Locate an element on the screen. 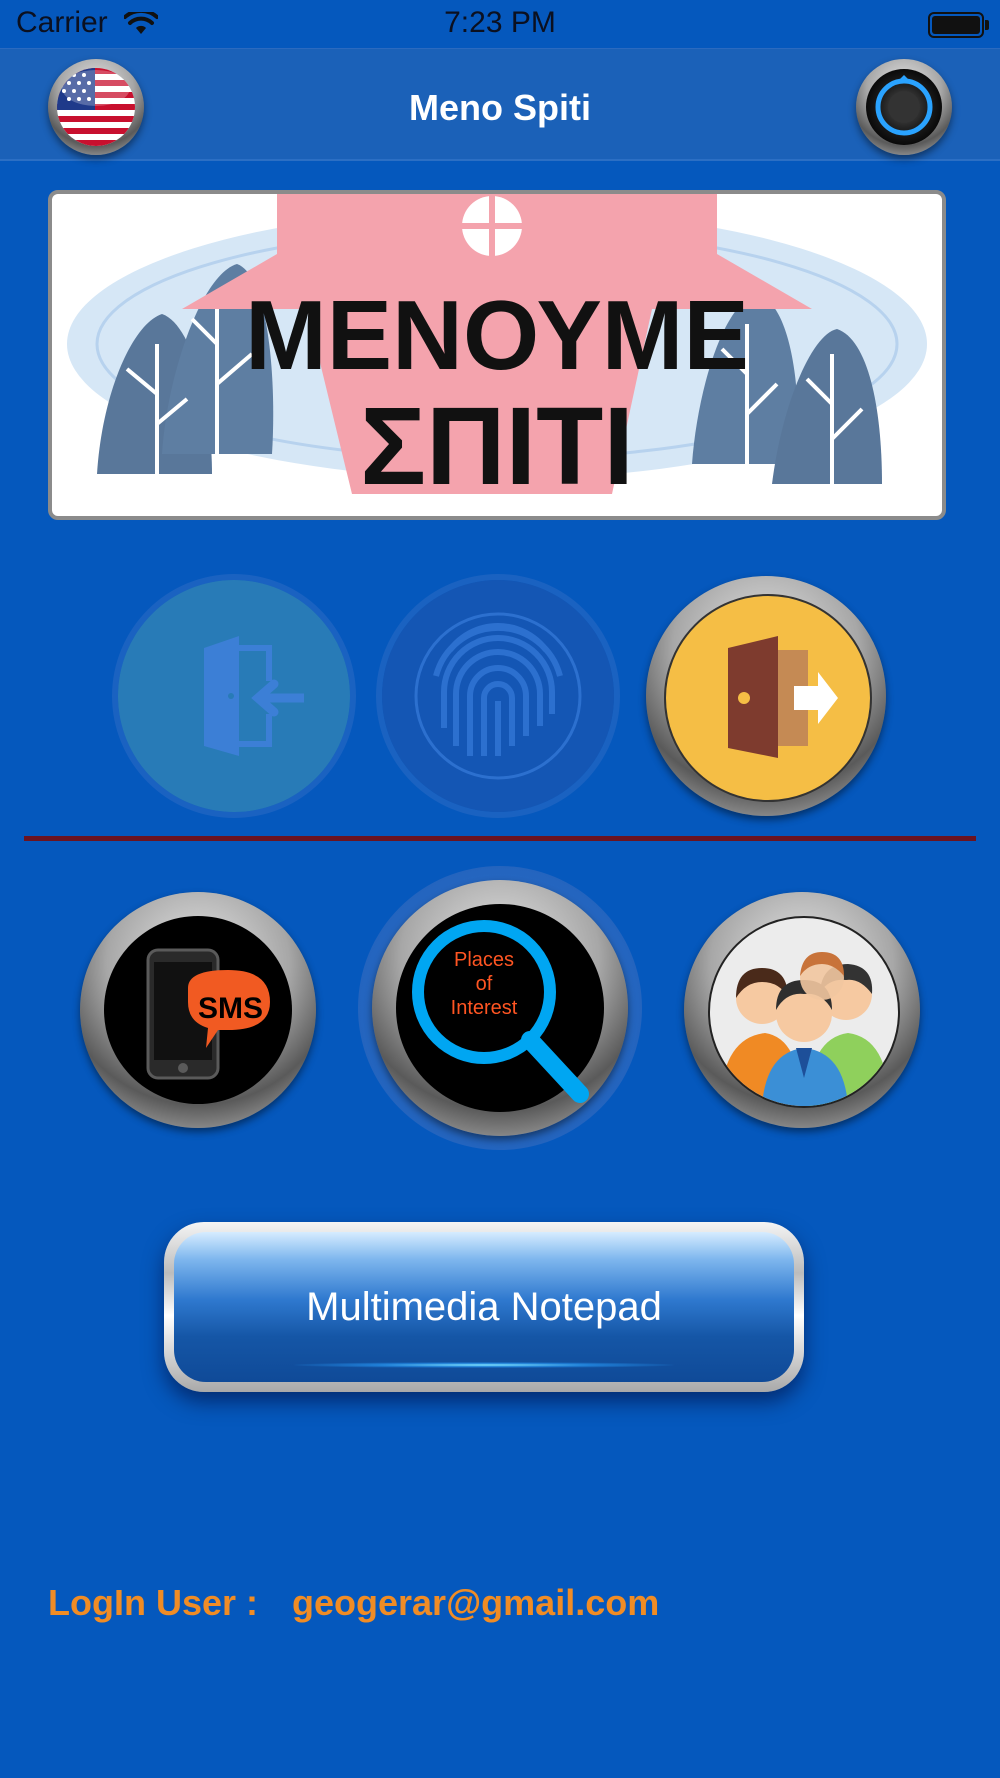 This screenshot has width=1000, height=1778. sync-dial-icon is located at coordinates (904, 107).